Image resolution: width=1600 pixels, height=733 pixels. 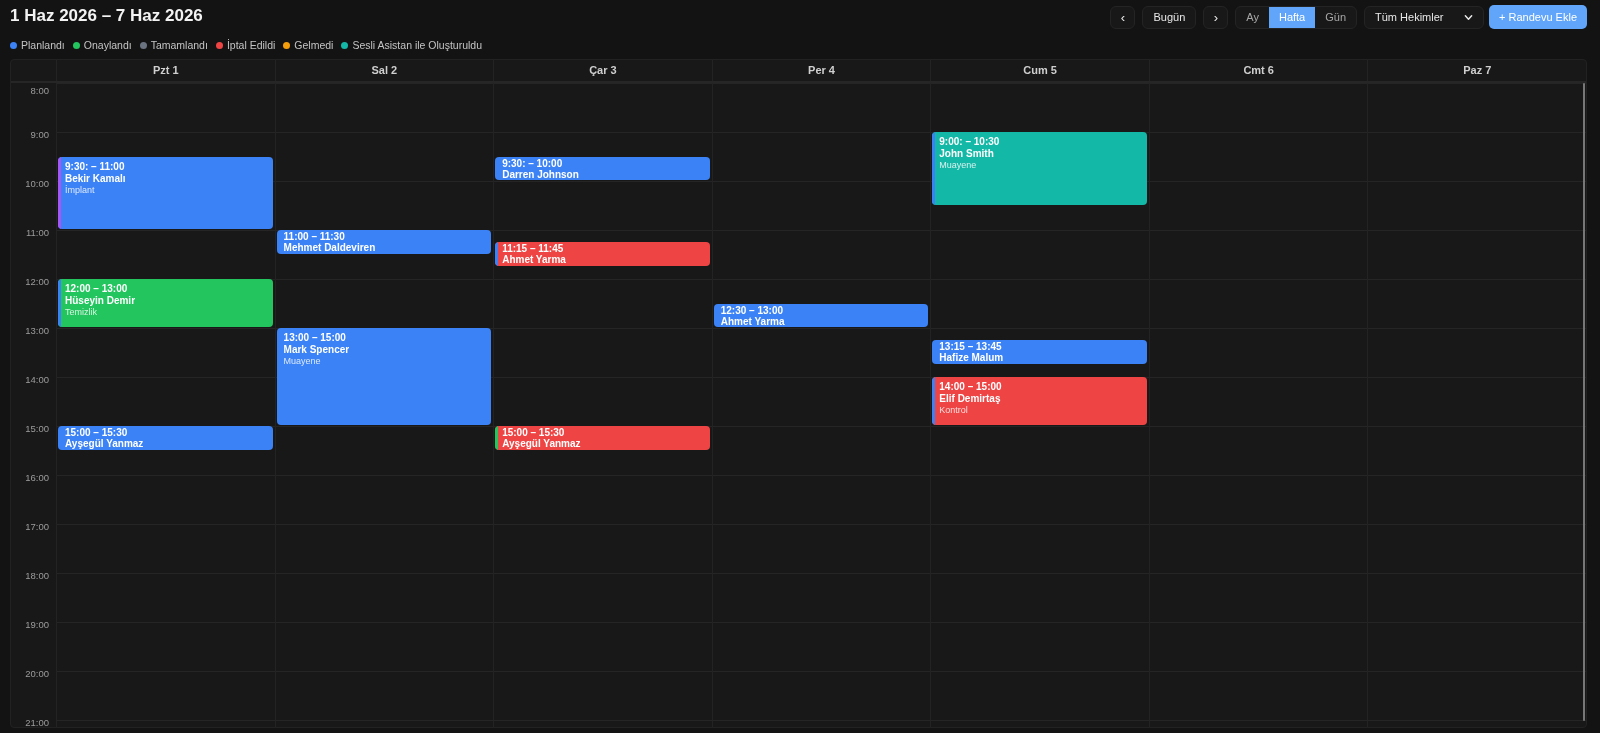 What do you see at coordinates (37, 379) in the screenshot?
I see `hour-label: 14:00` at bounding box center [37, 379].